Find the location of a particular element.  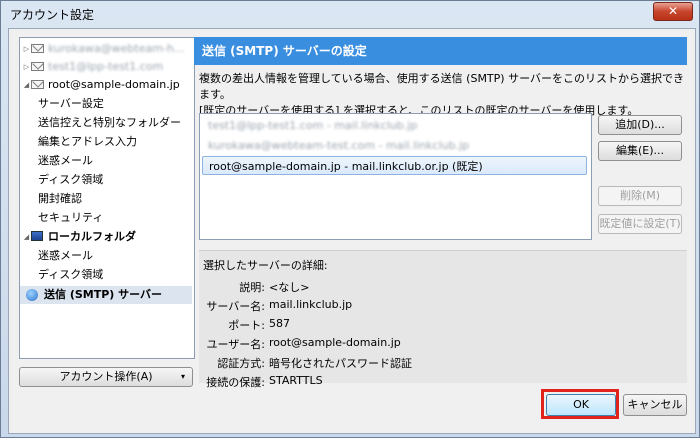

detail-value-username: root@sample-domain.jp is located at coordinates (335, 342).